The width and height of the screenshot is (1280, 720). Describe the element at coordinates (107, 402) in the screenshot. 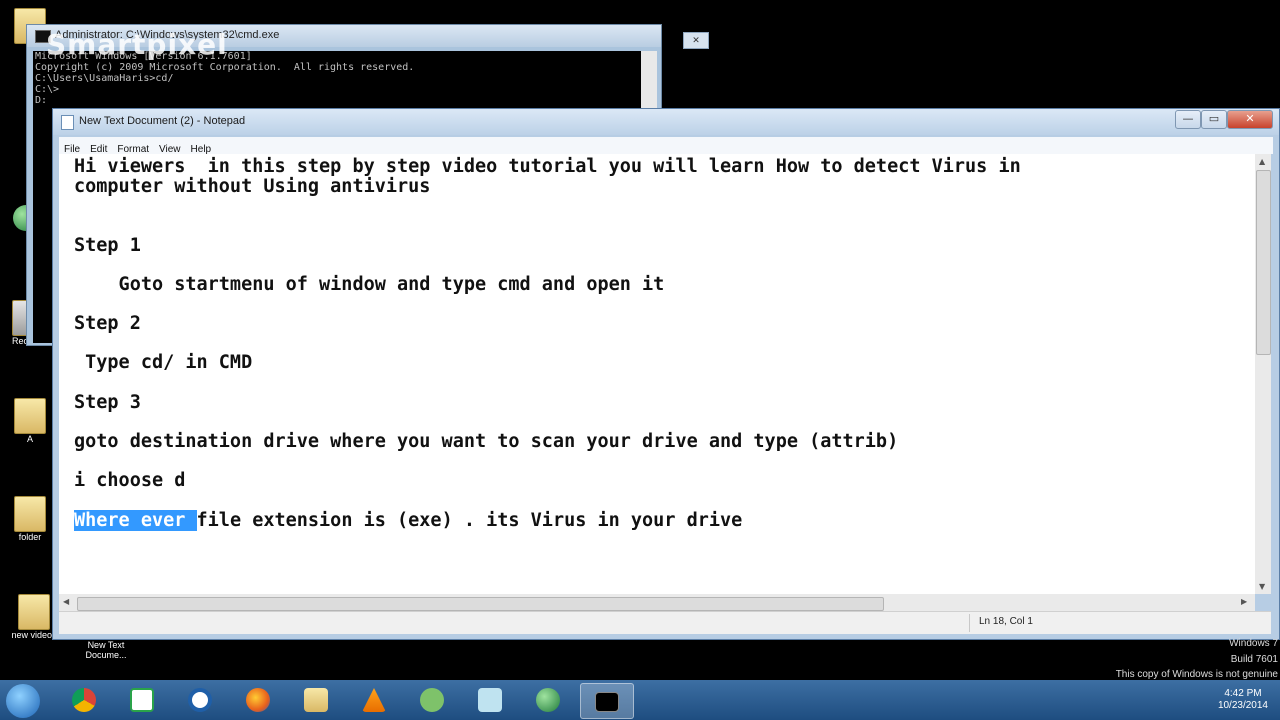

I see `text-line: Step 3` at that location.